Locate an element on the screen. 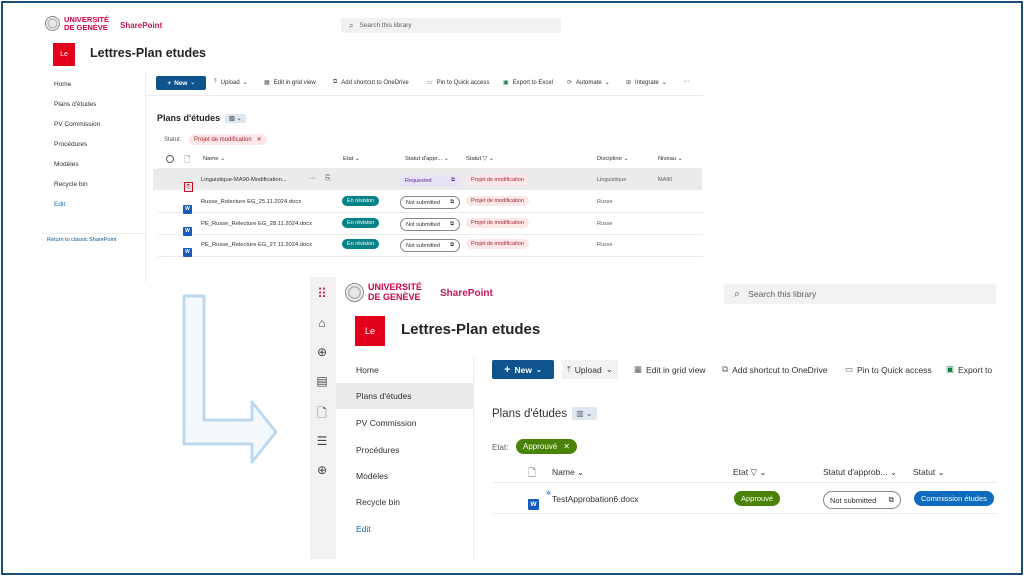 This screenshot has height=576, width=1024. news-icon: ▤ is located at coordinates (322, 381).